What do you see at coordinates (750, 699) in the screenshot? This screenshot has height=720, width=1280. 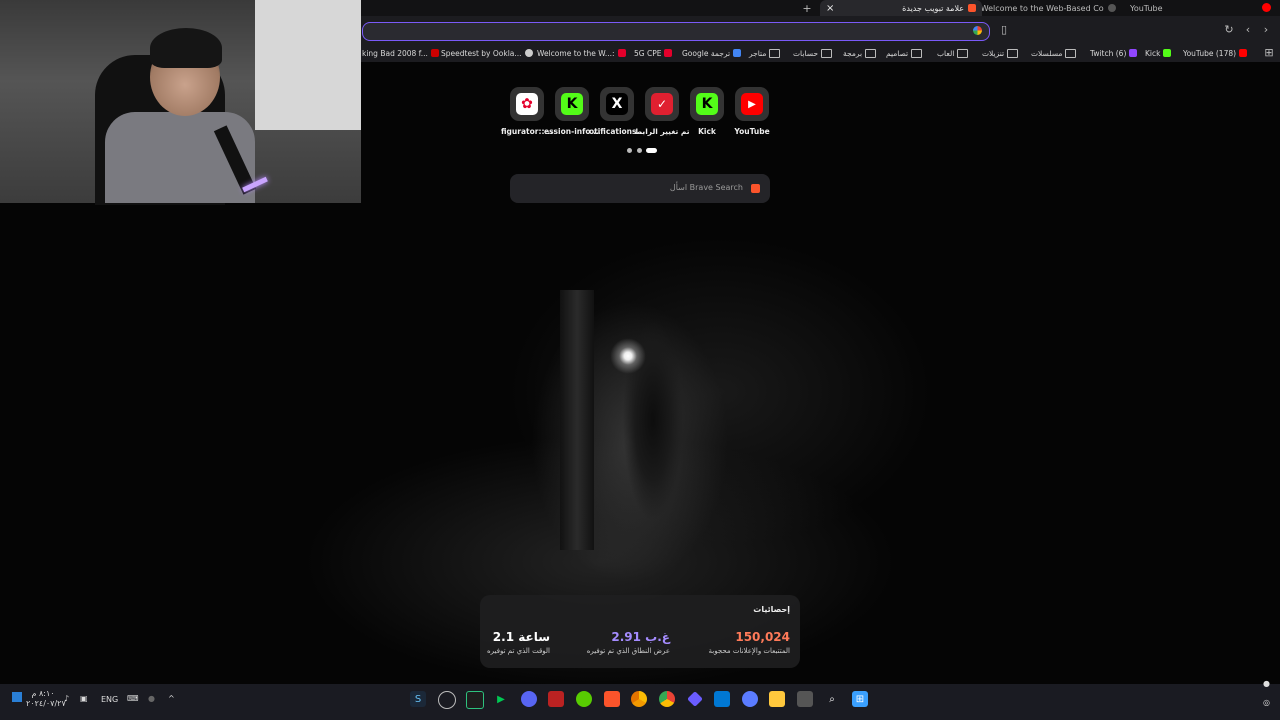 I see `chatgpt-icon` at bounding box center [750, 699].